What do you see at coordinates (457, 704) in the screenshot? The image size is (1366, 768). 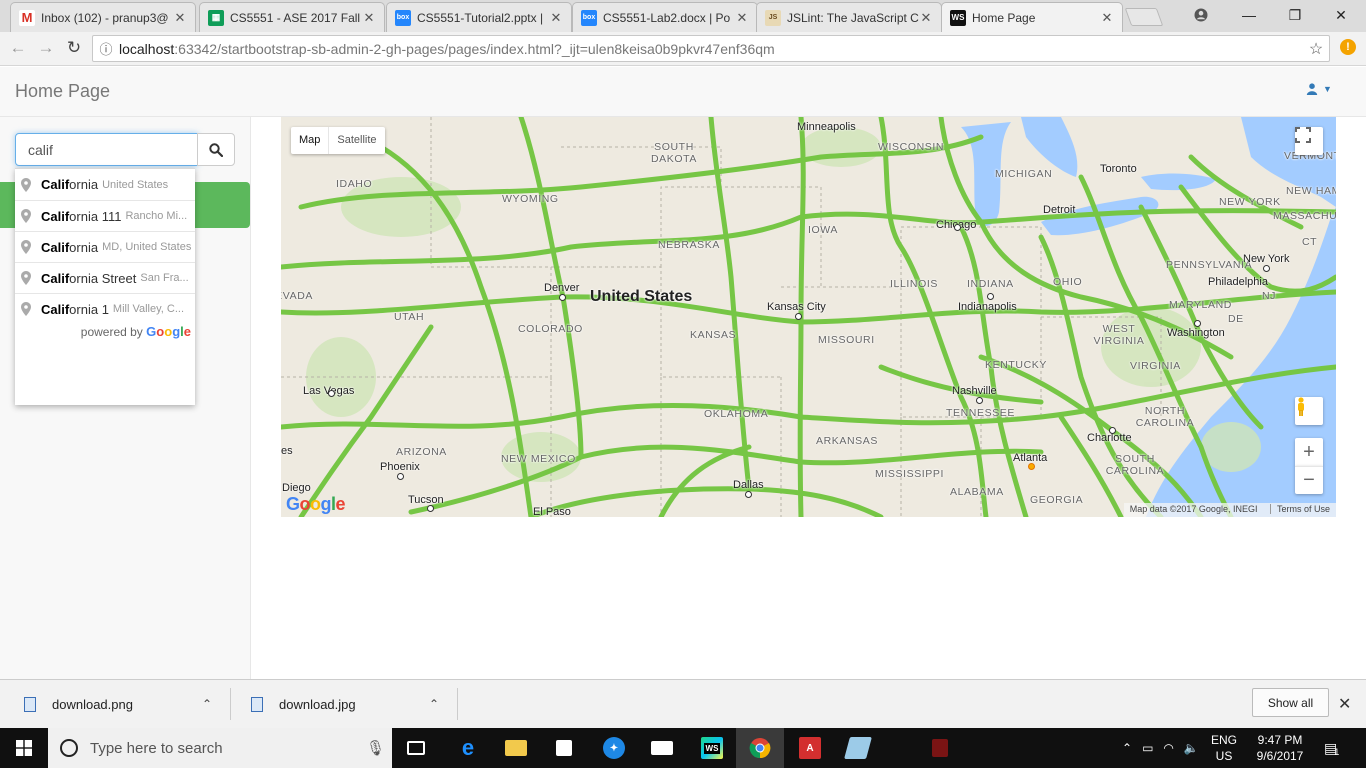 I see `divider` at bounding box center [457, 704].